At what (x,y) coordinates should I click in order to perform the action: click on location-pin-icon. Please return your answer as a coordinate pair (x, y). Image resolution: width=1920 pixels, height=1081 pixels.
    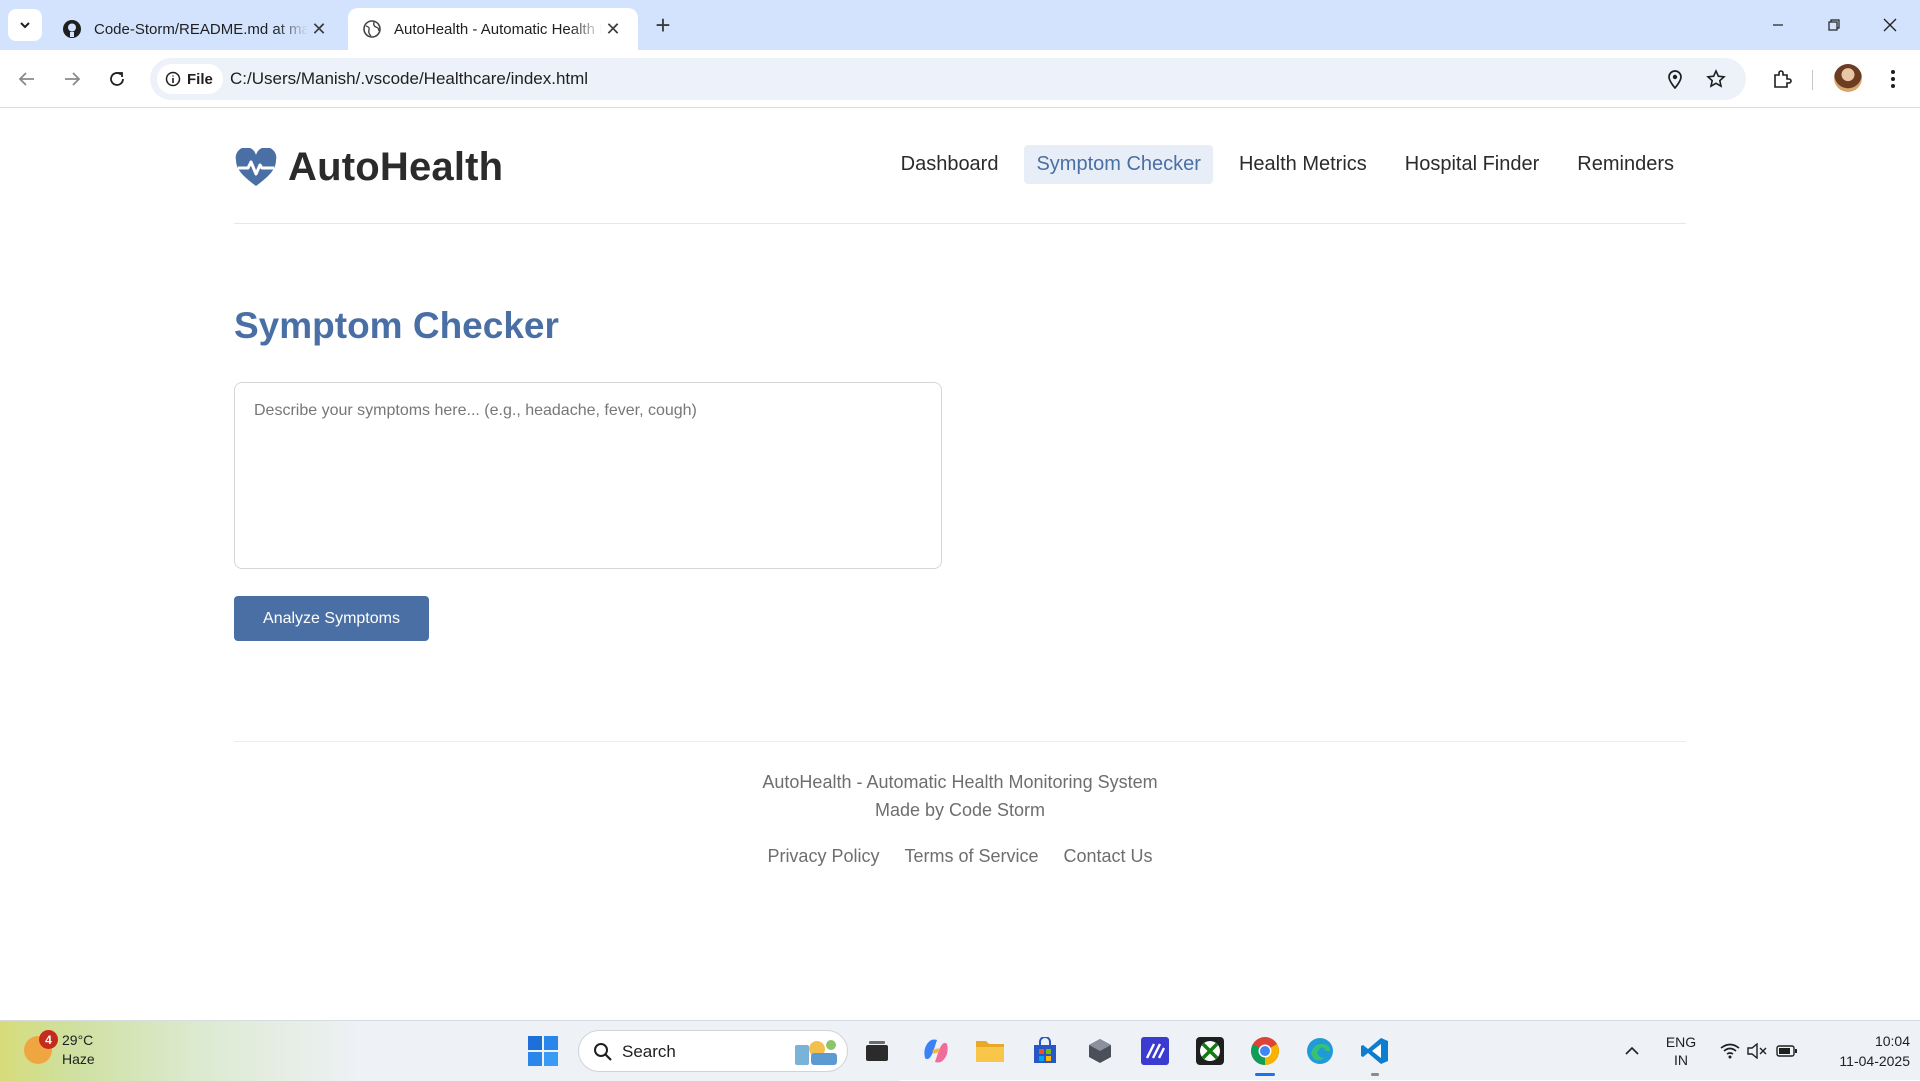
    Looking at the image, I should click on (1675, 79).